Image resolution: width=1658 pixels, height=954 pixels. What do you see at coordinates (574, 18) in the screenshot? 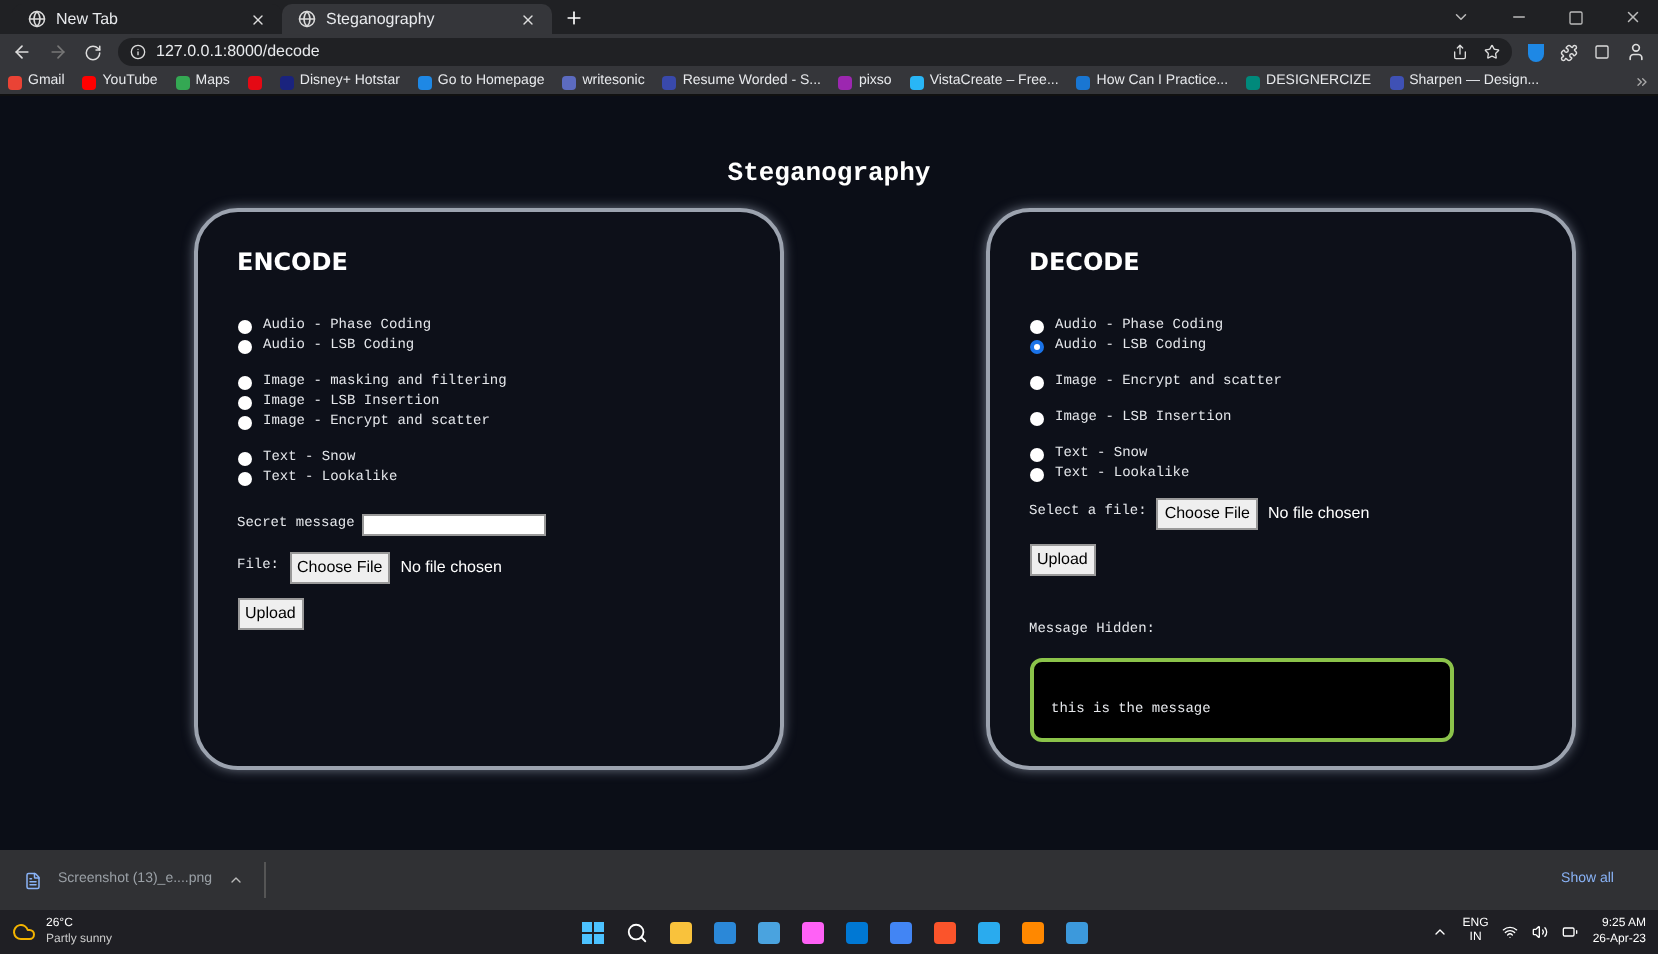
I see `new-tab-icon` at bounding box center [574, 18].